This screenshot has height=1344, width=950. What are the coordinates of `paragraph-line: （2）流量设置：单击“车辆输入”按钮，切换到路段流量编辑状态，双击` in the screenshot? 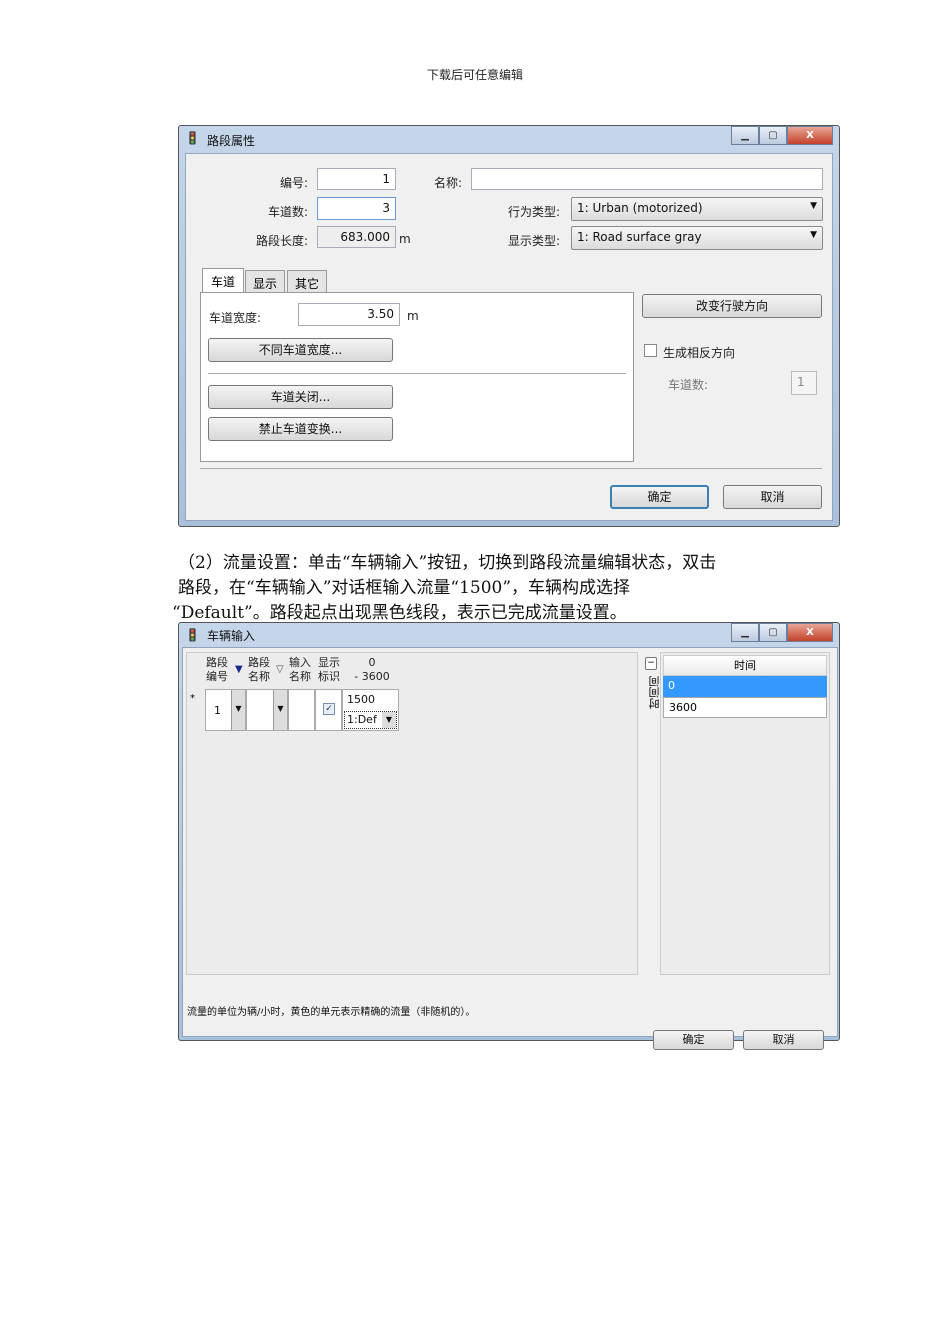 It's located at (447, 563).